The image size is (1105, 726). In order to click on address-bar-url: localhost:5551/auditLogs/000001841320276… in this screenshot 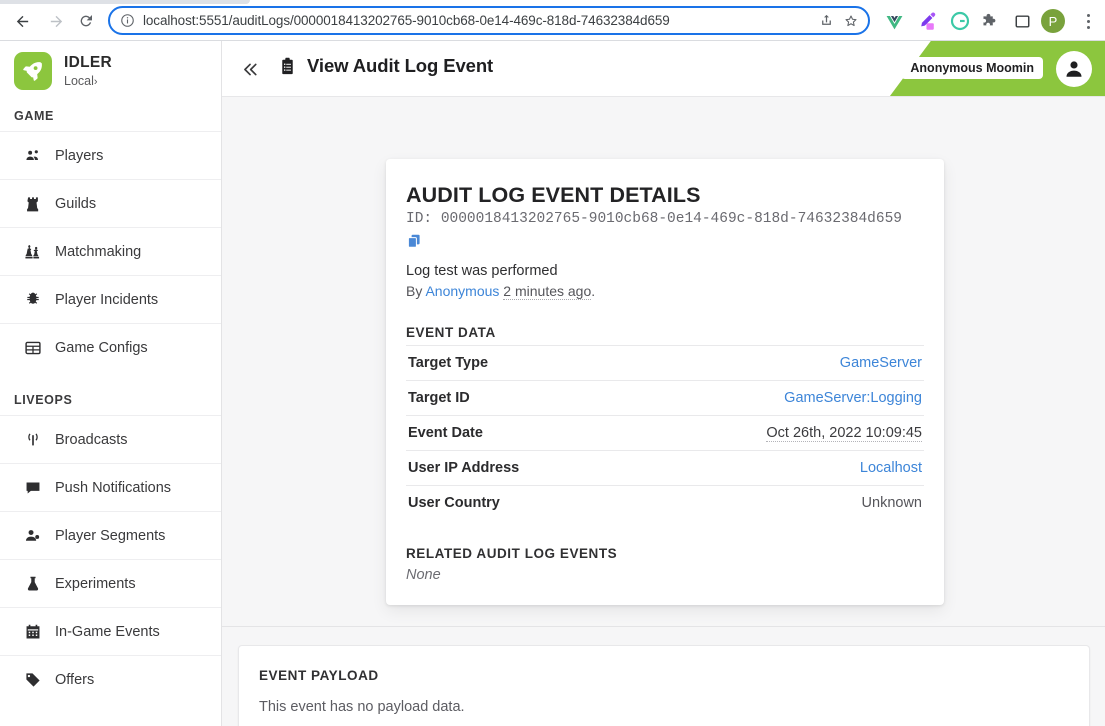, I will do `click(476, 20)`.